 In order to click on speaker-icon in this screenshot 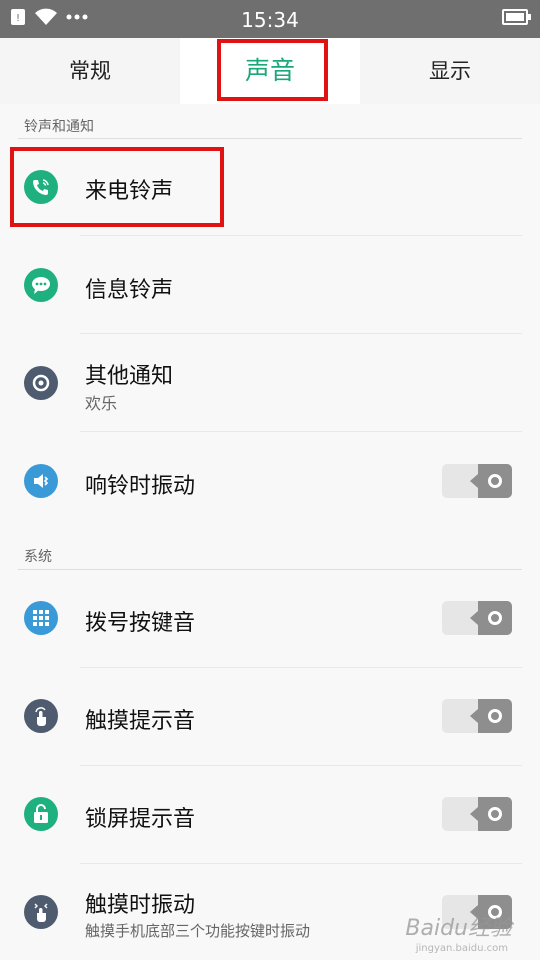, I will do `click(41, 383)`.